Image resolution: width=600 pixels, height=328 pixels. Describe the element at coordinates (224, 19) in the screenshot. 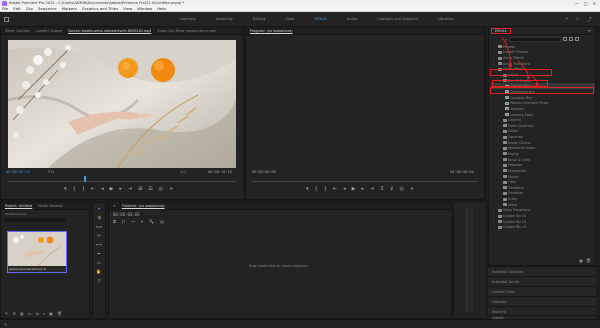

I see `workspace-assembly: Assembly` at that location.